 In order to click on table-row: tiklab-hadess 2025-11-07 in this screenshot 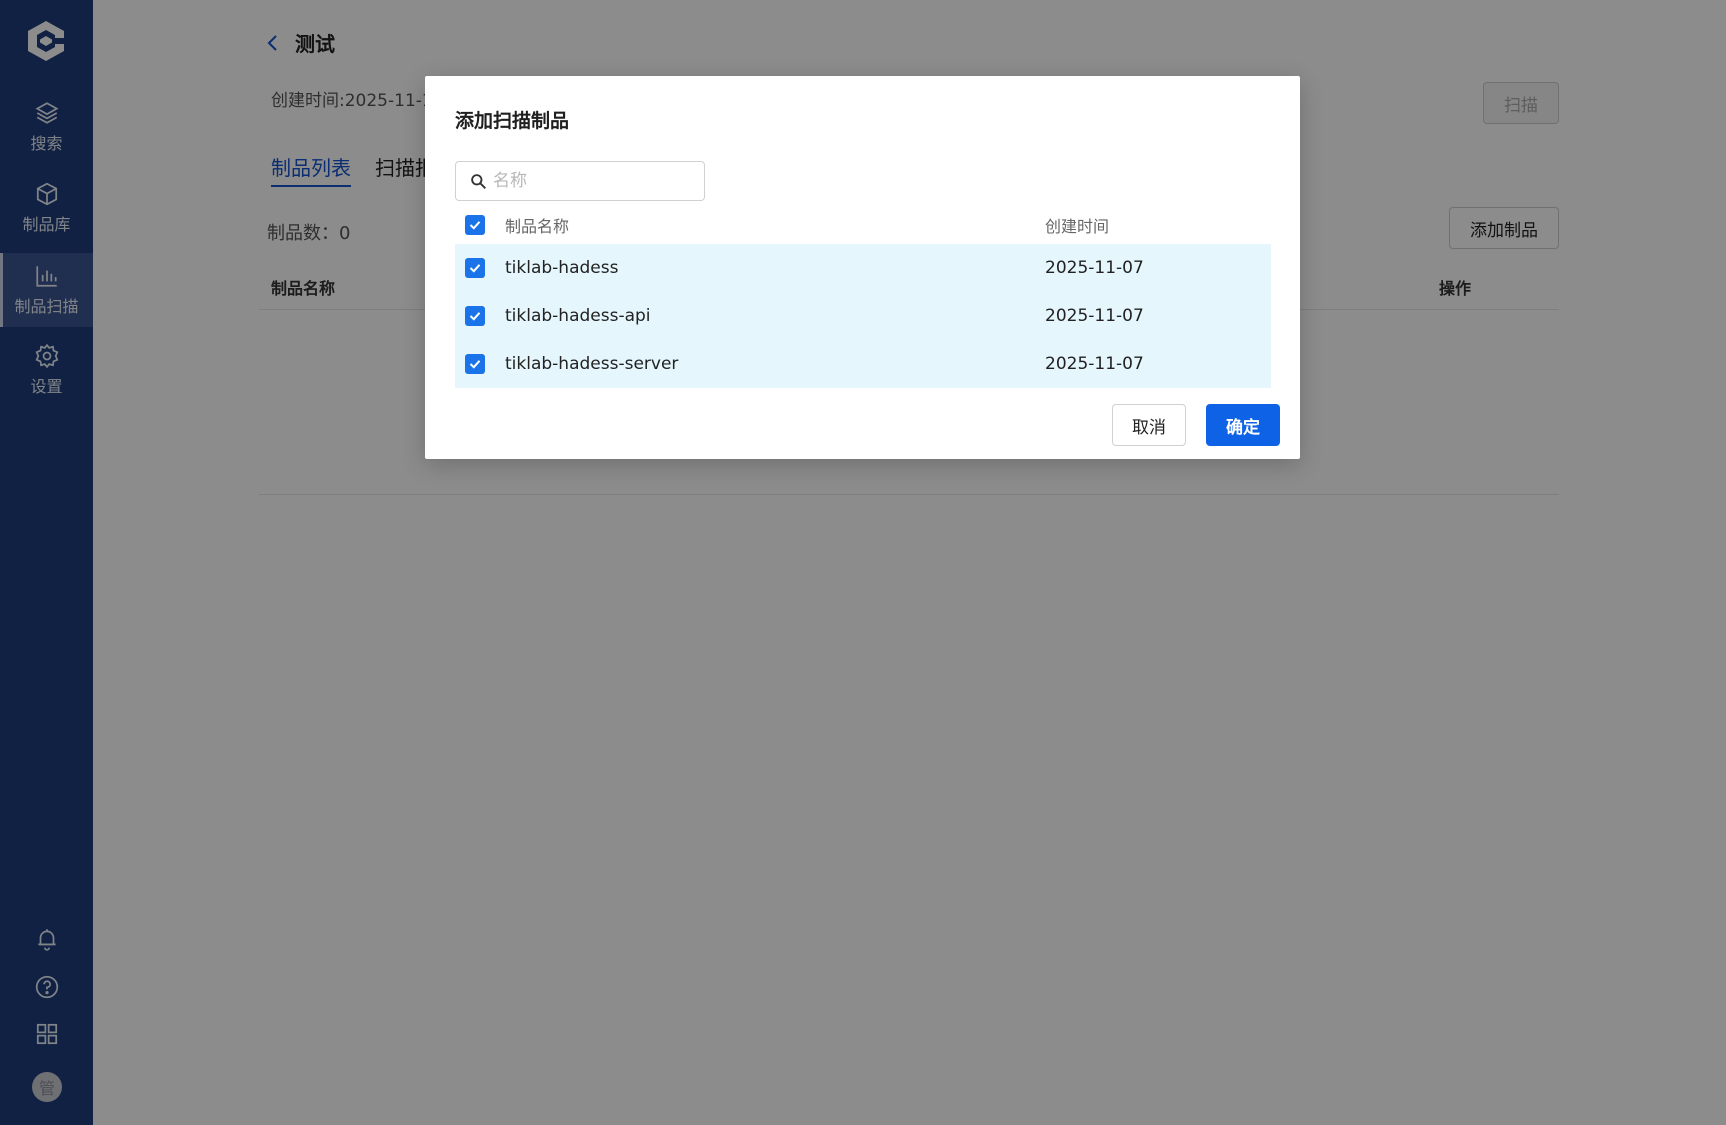, I will do `click(863, 268)`.